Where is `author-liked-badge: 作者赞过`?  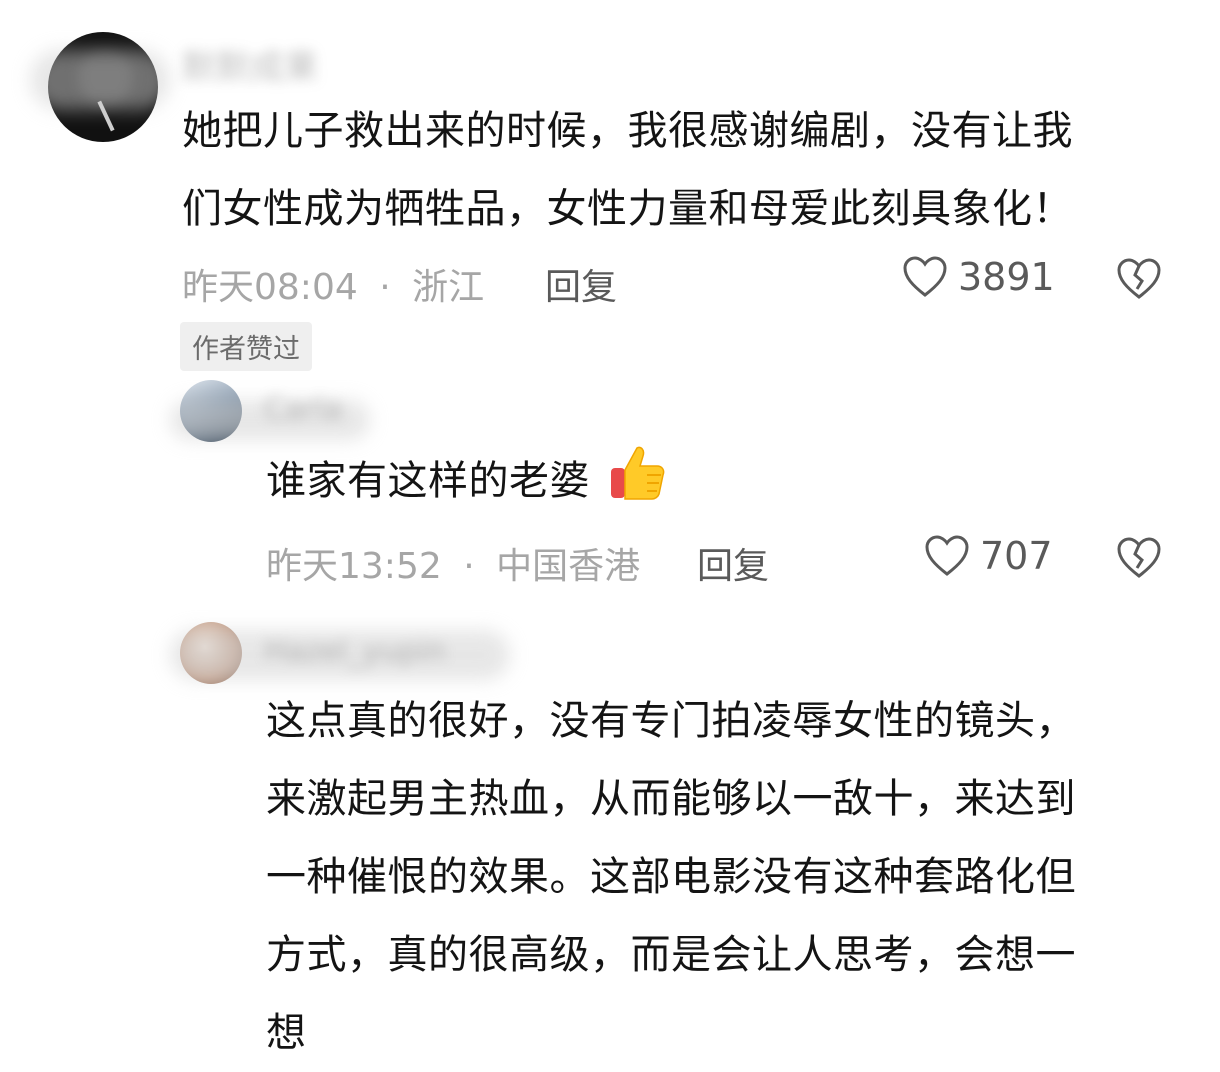 author-liked-badge: 作者赞过 is located at coordinates (246, 346).